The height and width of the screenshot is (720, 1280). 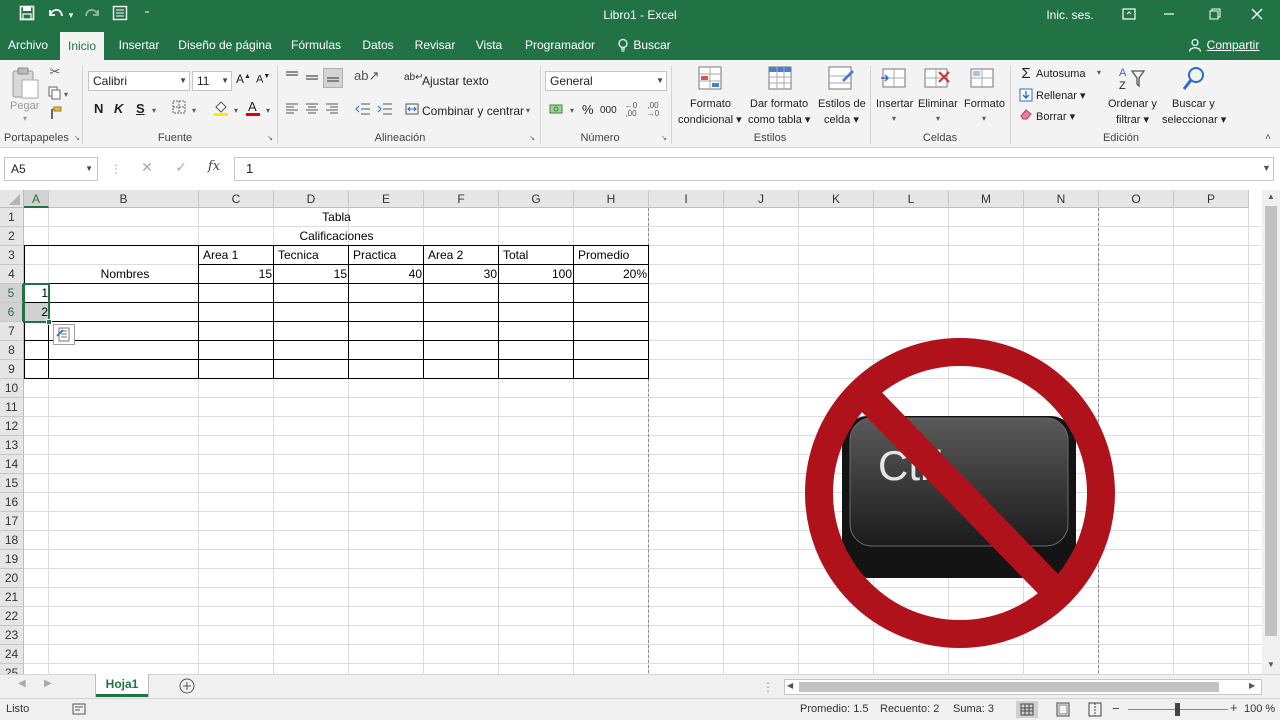 I want to click on row-header-12: 12, so click(x=12, y=426).